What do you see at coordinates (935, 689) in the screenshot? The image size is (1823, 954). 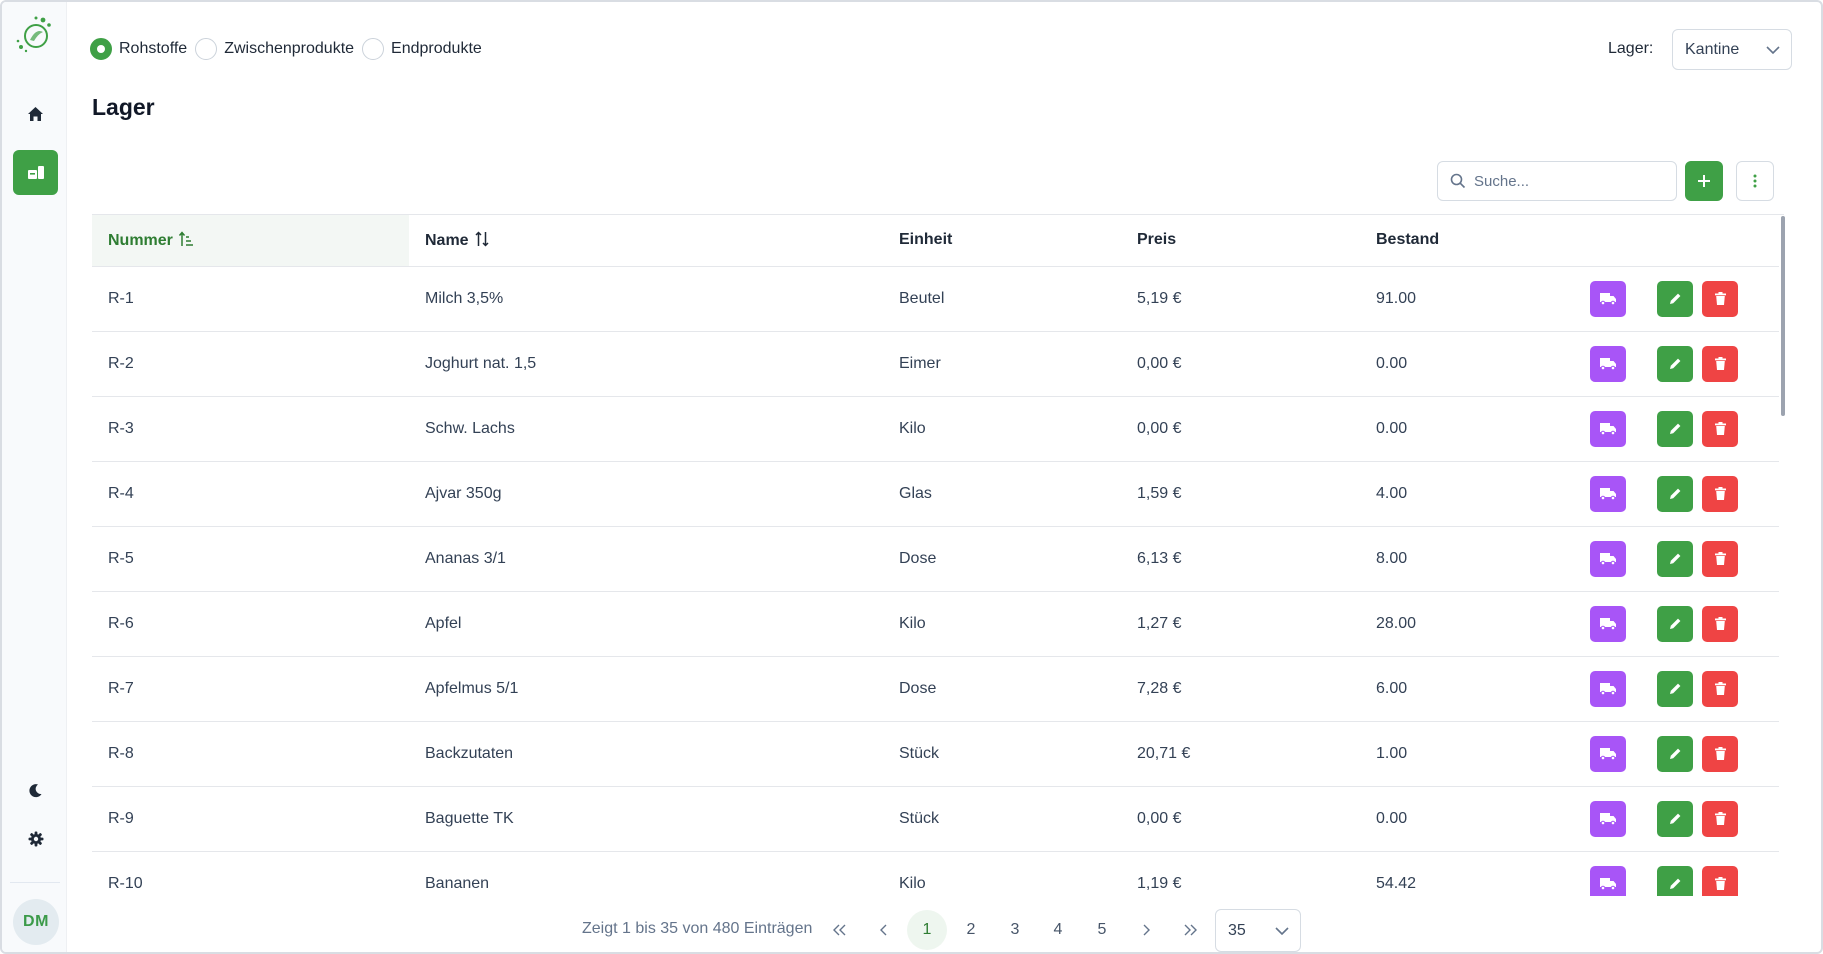 I see `table-row: R-7 Apfelmus 5/1 Dose 7,28 €6.00` at bounding box center [935, 689].